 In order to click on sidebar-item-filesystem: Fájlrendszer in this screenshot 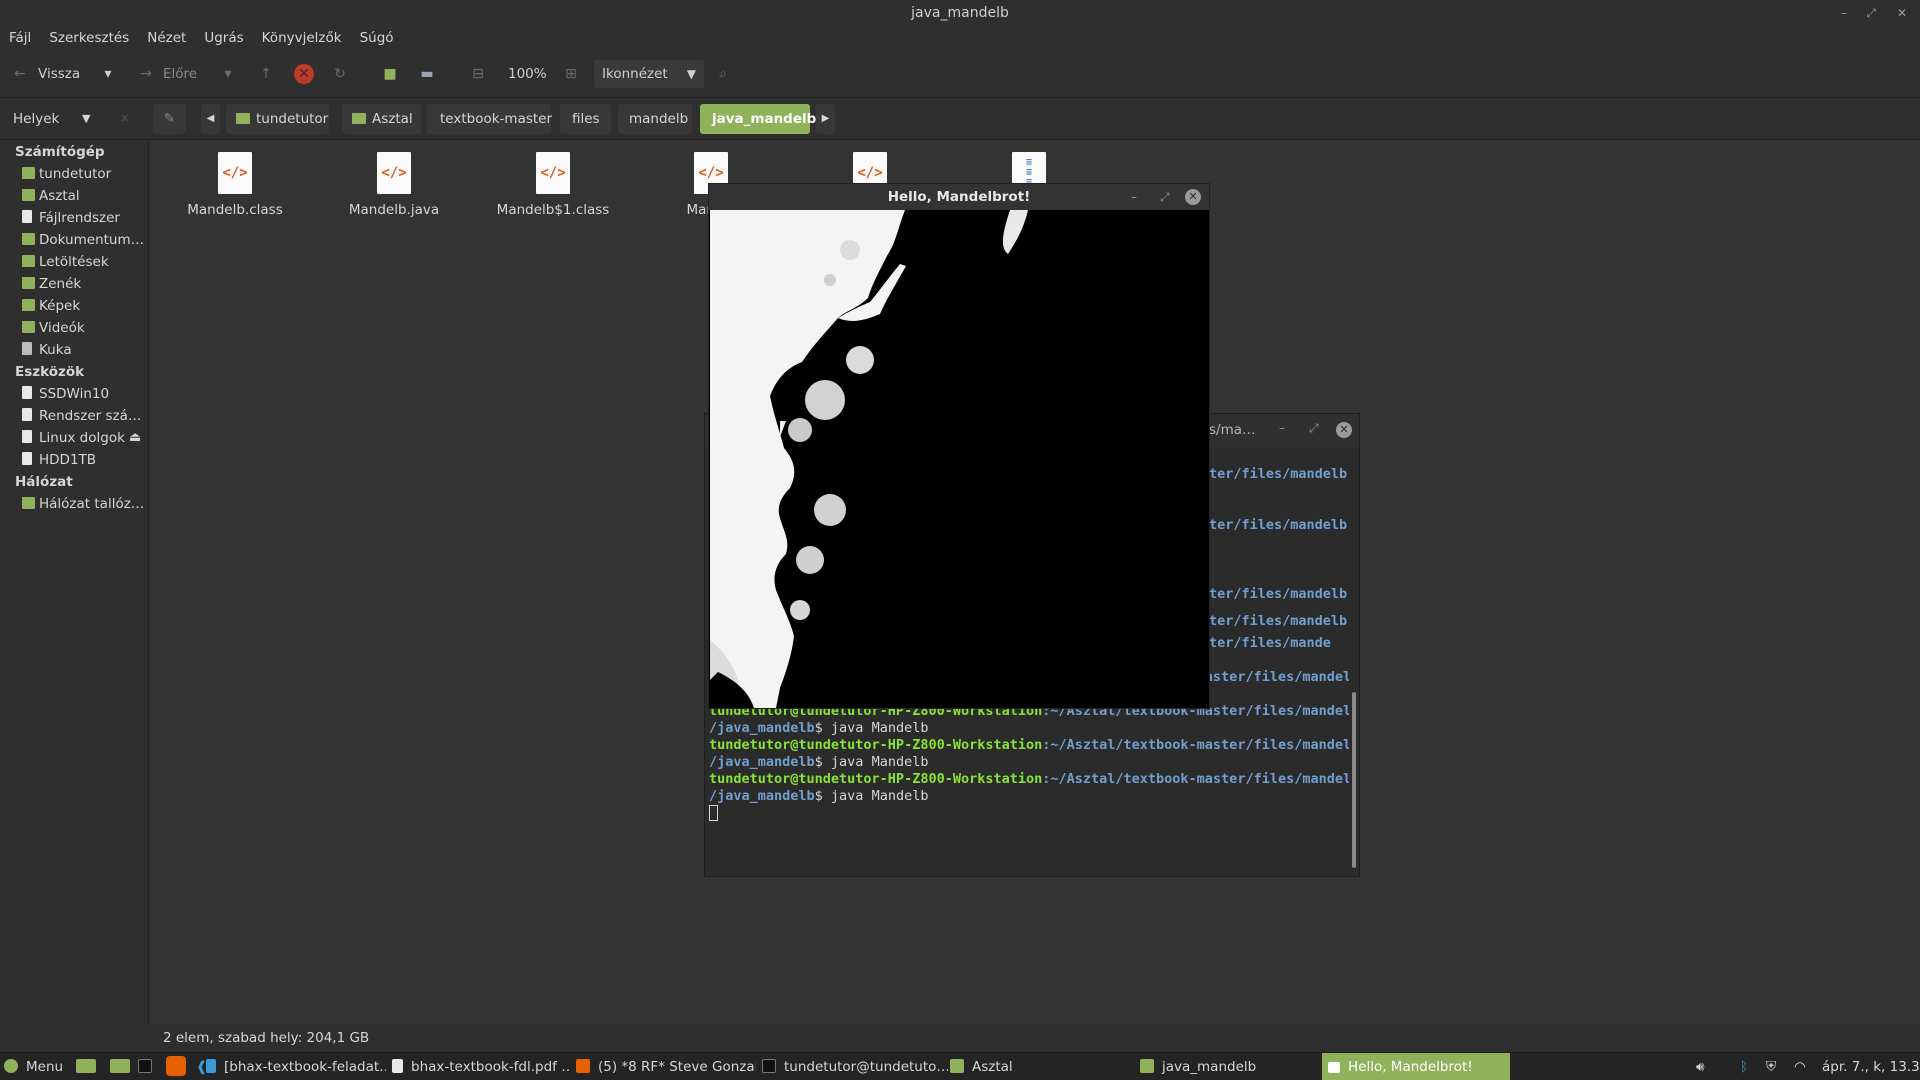, I will do `click(84, 218)`.